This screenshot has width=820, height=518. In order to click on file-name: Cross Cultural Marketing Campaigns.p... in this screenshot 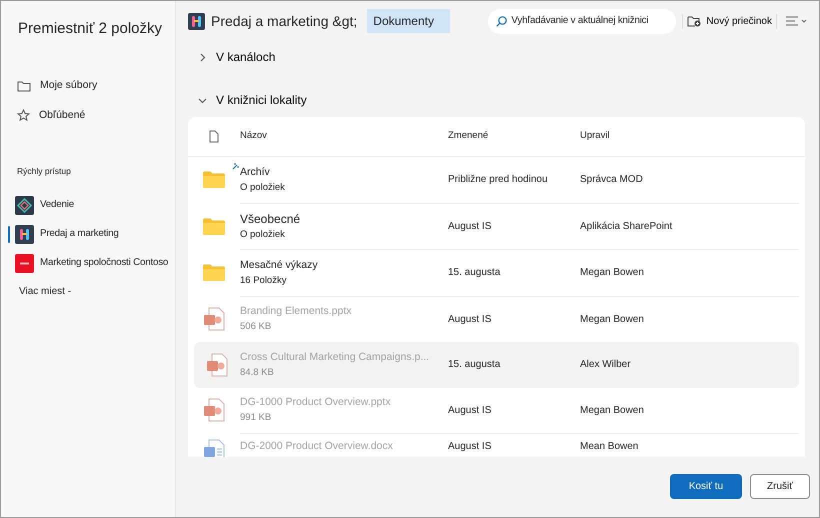, I will do `click(335, 357)`.